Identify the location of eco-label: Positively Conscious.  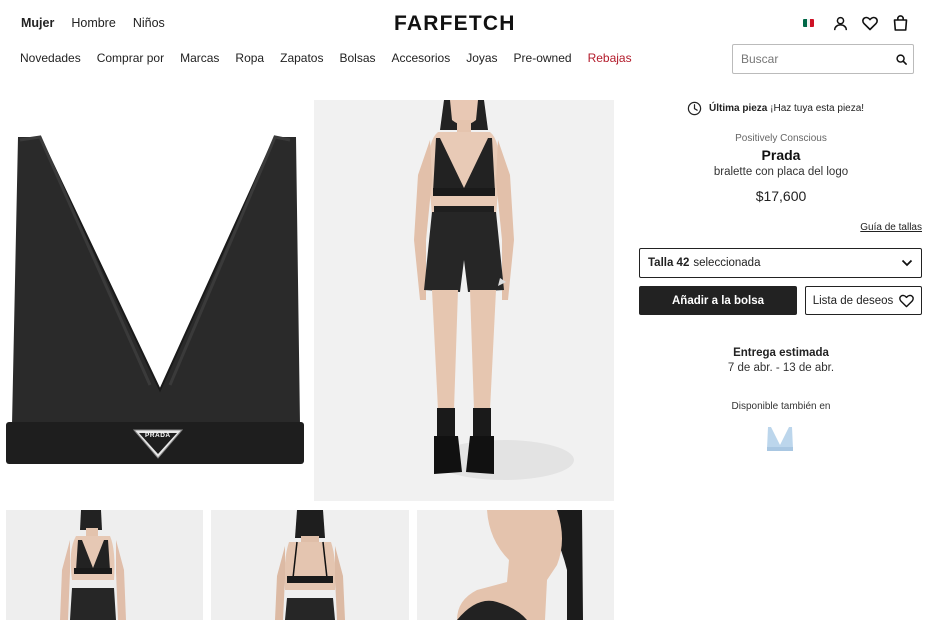
(781, 138).